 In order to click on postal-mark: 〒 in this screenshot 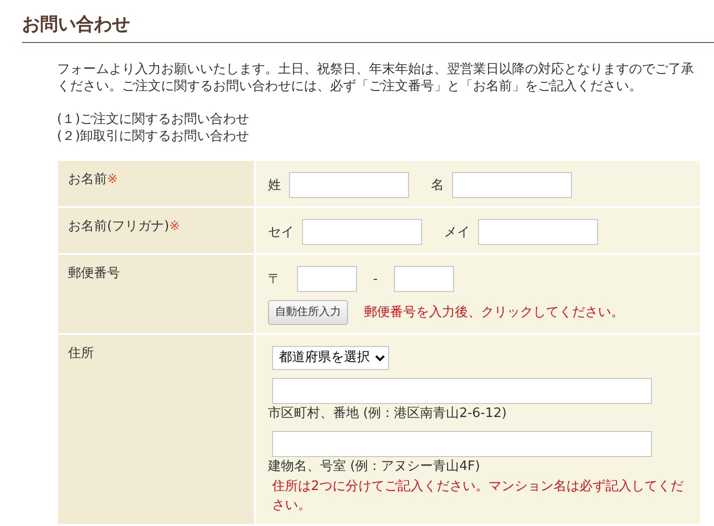, I will do `click(274, 279)`.